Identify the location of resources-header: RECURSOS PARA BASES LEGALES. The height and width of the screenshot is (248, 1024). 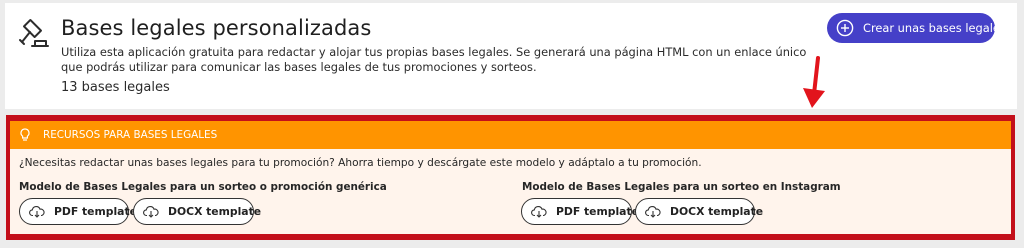
(510, 135).